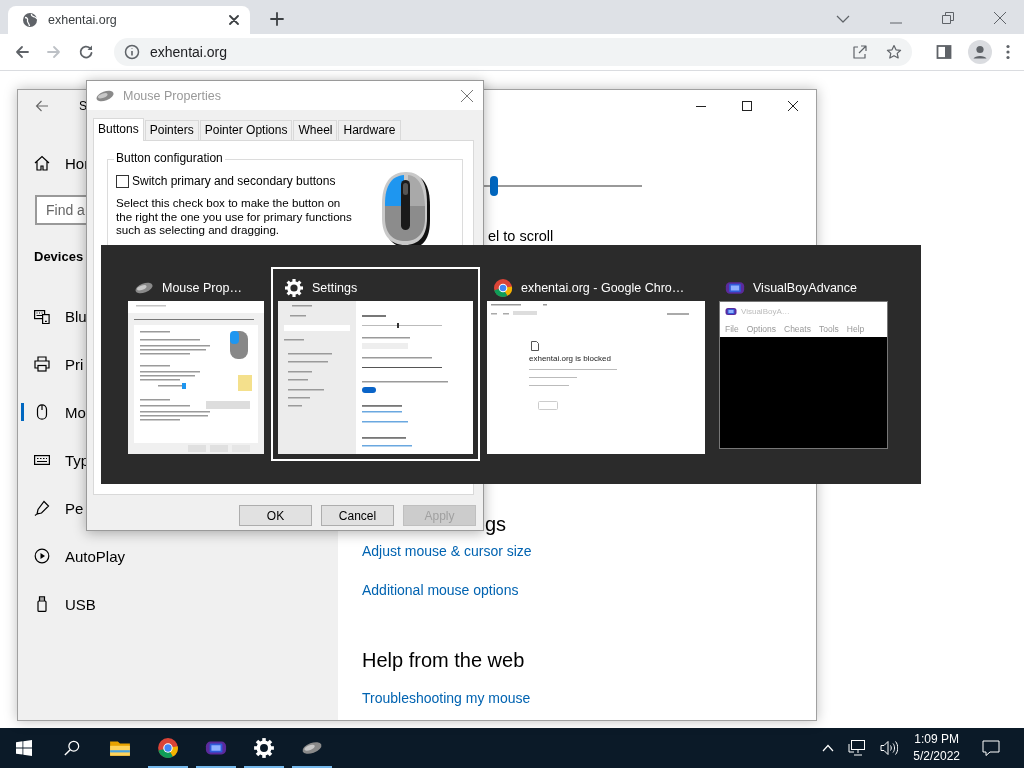 Image resolution: width=1024 pixels, height=768 pixels. Describe the element at coordinates (805, 287) in the screenshot. I see `window-title: VisualBoyAdvance` at that location.